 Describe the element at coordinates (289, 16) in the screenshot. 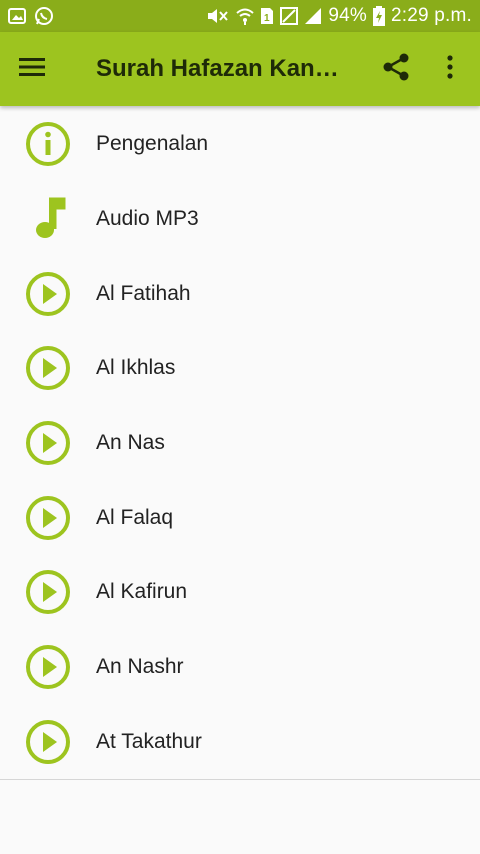

I see `no-signal-sim-icon` at that location.